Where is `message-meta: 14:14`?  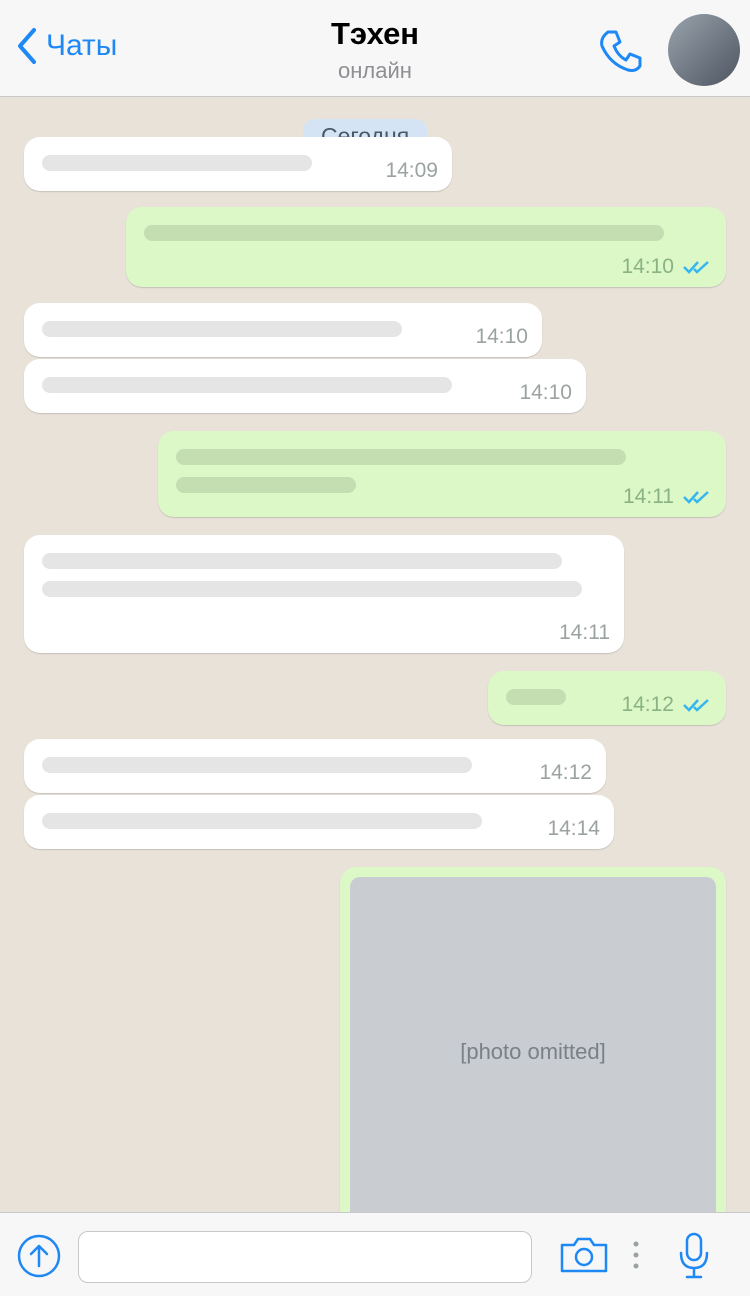 message-meta: 14:14 is located at coordinates (573, 829).